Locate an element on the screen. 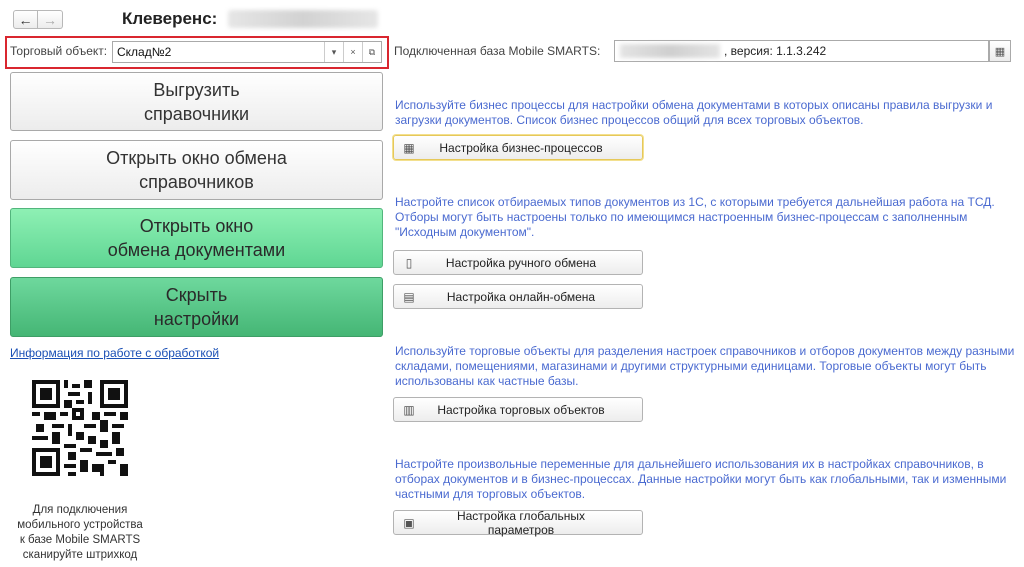  forward-button: → is located at coordinates (50, 19).